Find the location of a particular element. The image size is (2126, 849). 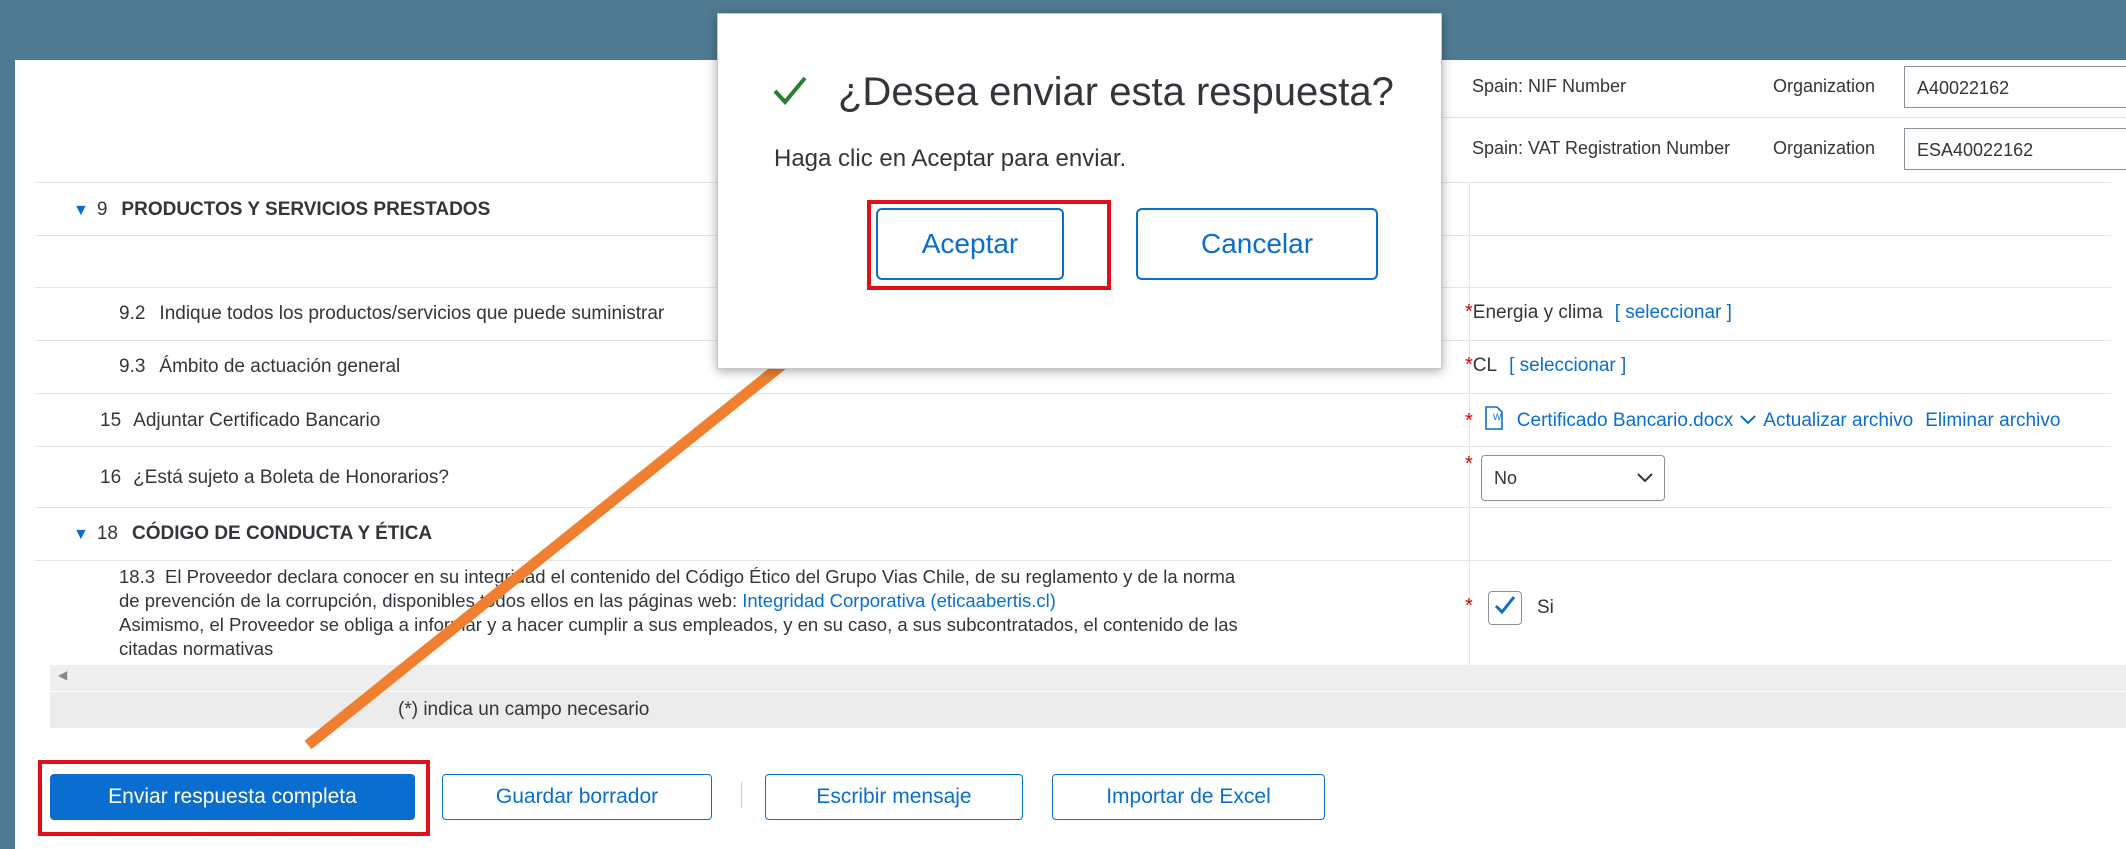

checkmark-icon is located at coordinates (790, 93).